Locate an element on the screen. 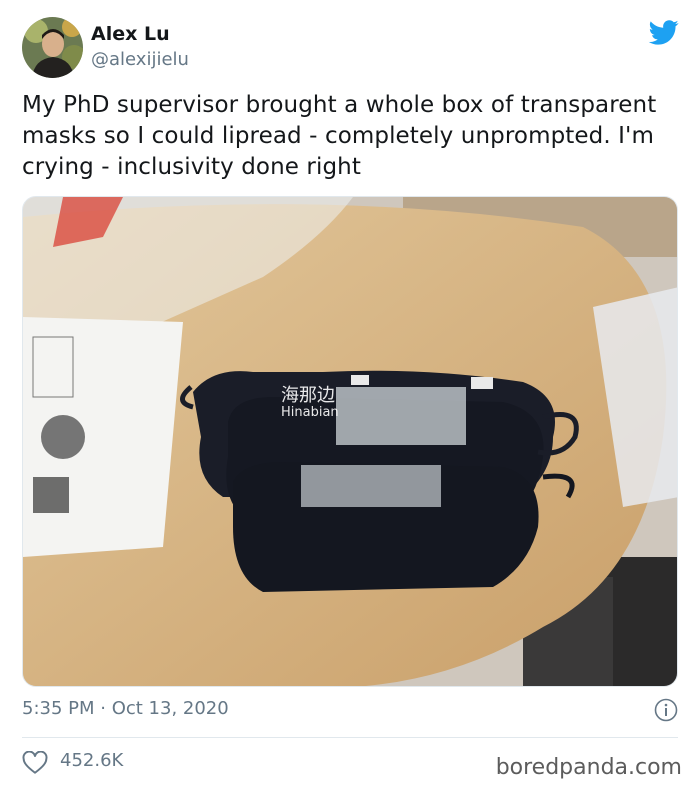  timestamp: 5:35 PM · Oct 13, 2020 is located at coordinates (125, 708).